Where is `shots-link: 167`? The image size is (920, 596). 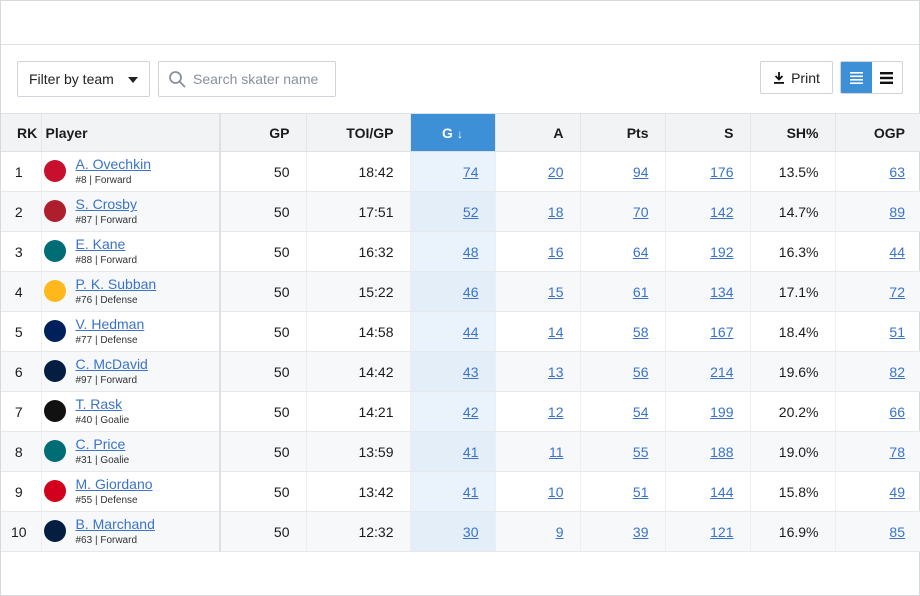 shots-link: 167 is located at coordinates (721, 332).